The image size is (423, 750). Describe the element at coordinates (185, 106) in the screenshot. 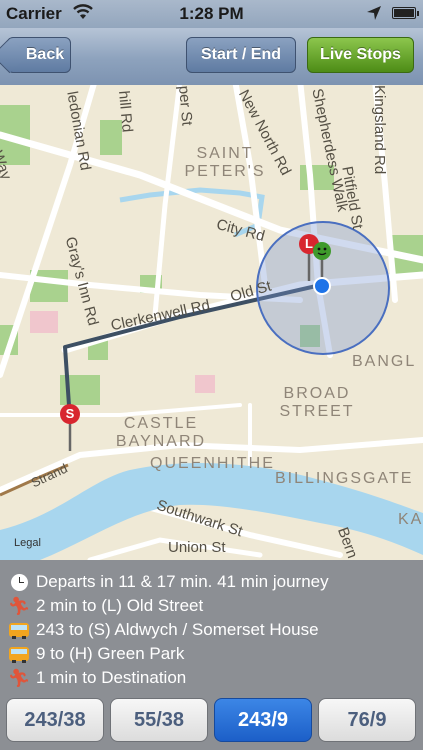

I see `street-label: per St` at that location.